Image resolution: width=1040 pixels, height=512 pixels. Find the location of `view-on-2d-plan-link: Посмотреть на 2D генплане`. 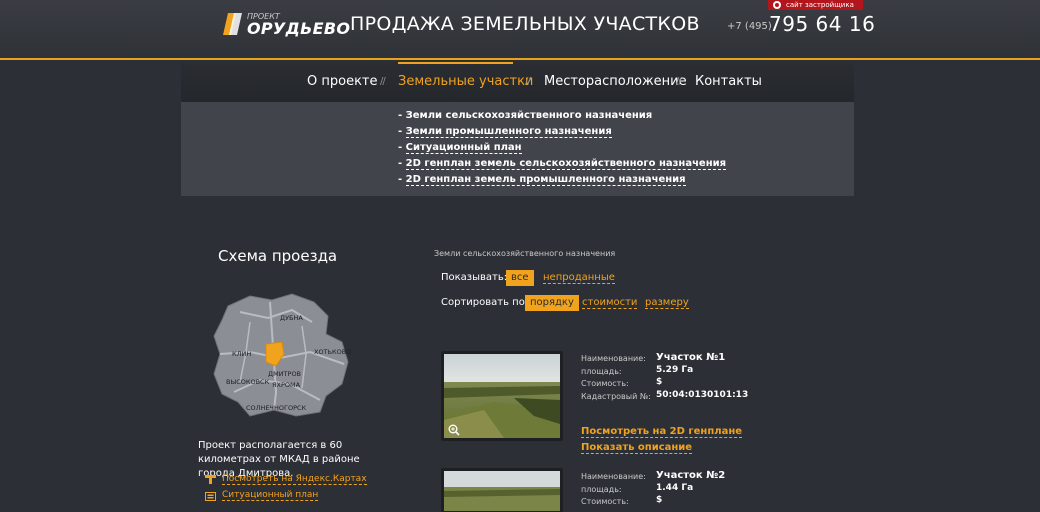

view-on-2d-plan-link: Посмотреть на 2D генплане is located at coordinates (662, 432).